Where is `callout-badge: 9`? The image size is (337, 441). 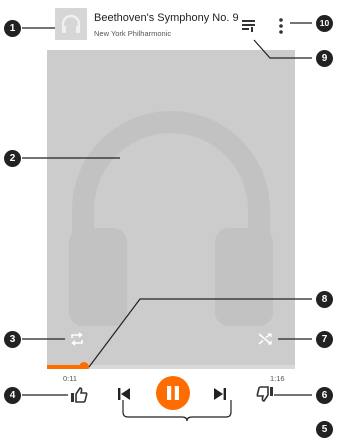 callout-badge: 9 is located at coordinates (324, 58).